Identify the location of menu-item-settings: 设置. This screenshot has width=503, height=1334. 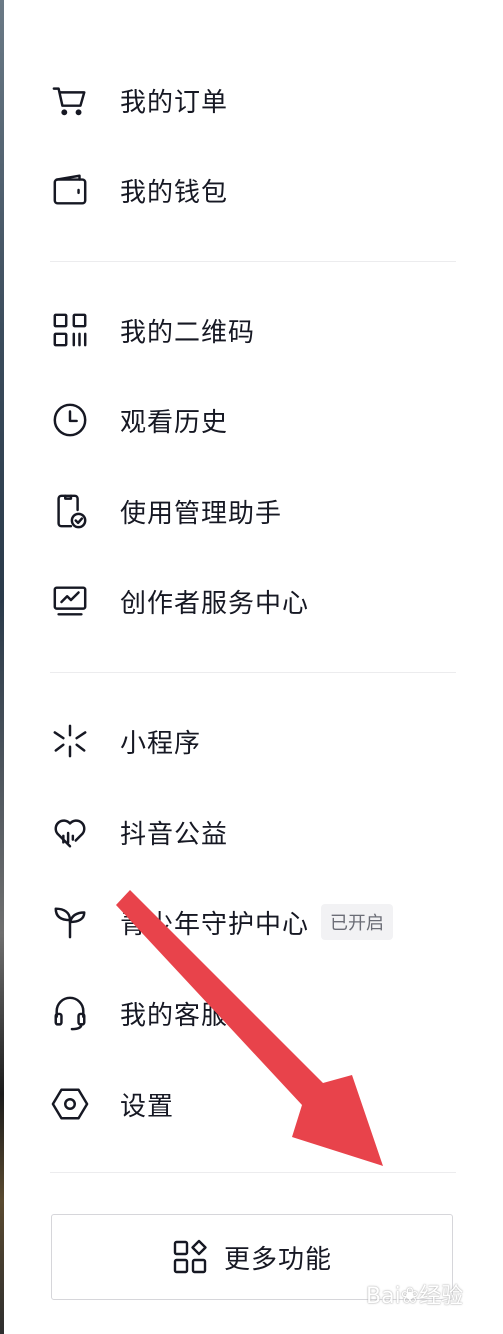
(255, 1104).